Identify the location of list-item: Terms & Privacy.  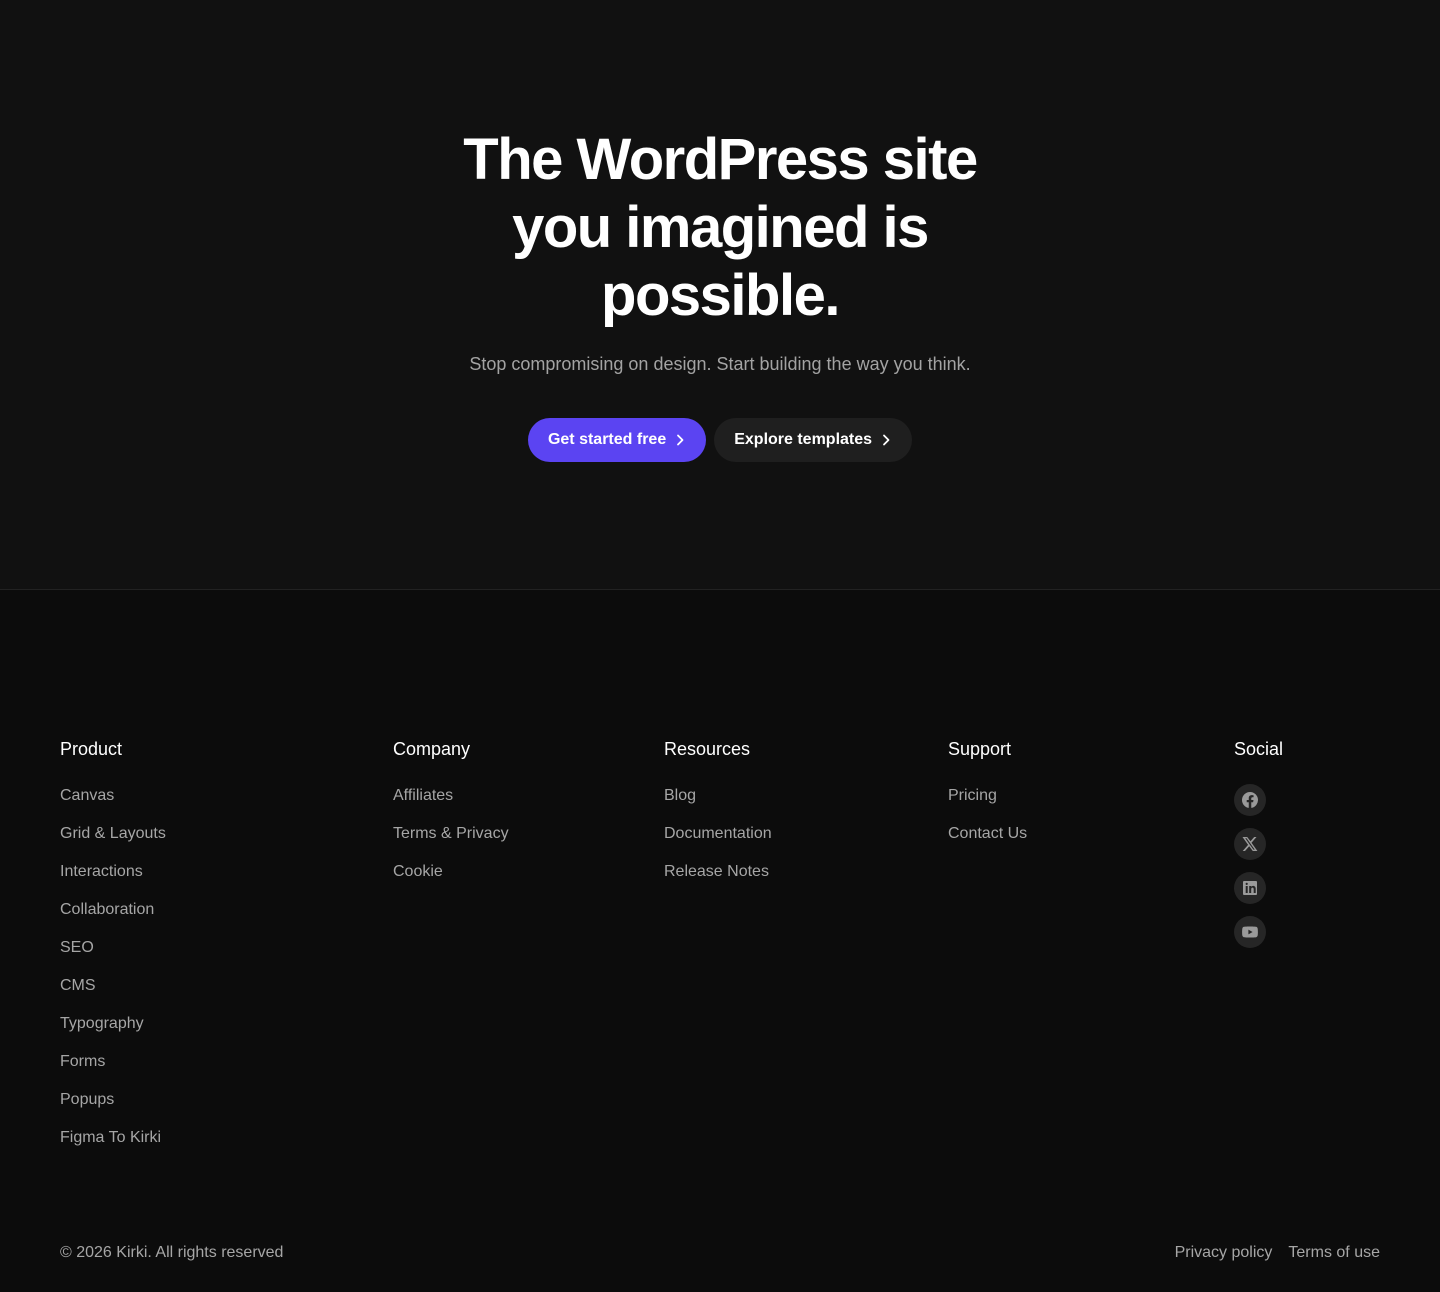
(451, 843).